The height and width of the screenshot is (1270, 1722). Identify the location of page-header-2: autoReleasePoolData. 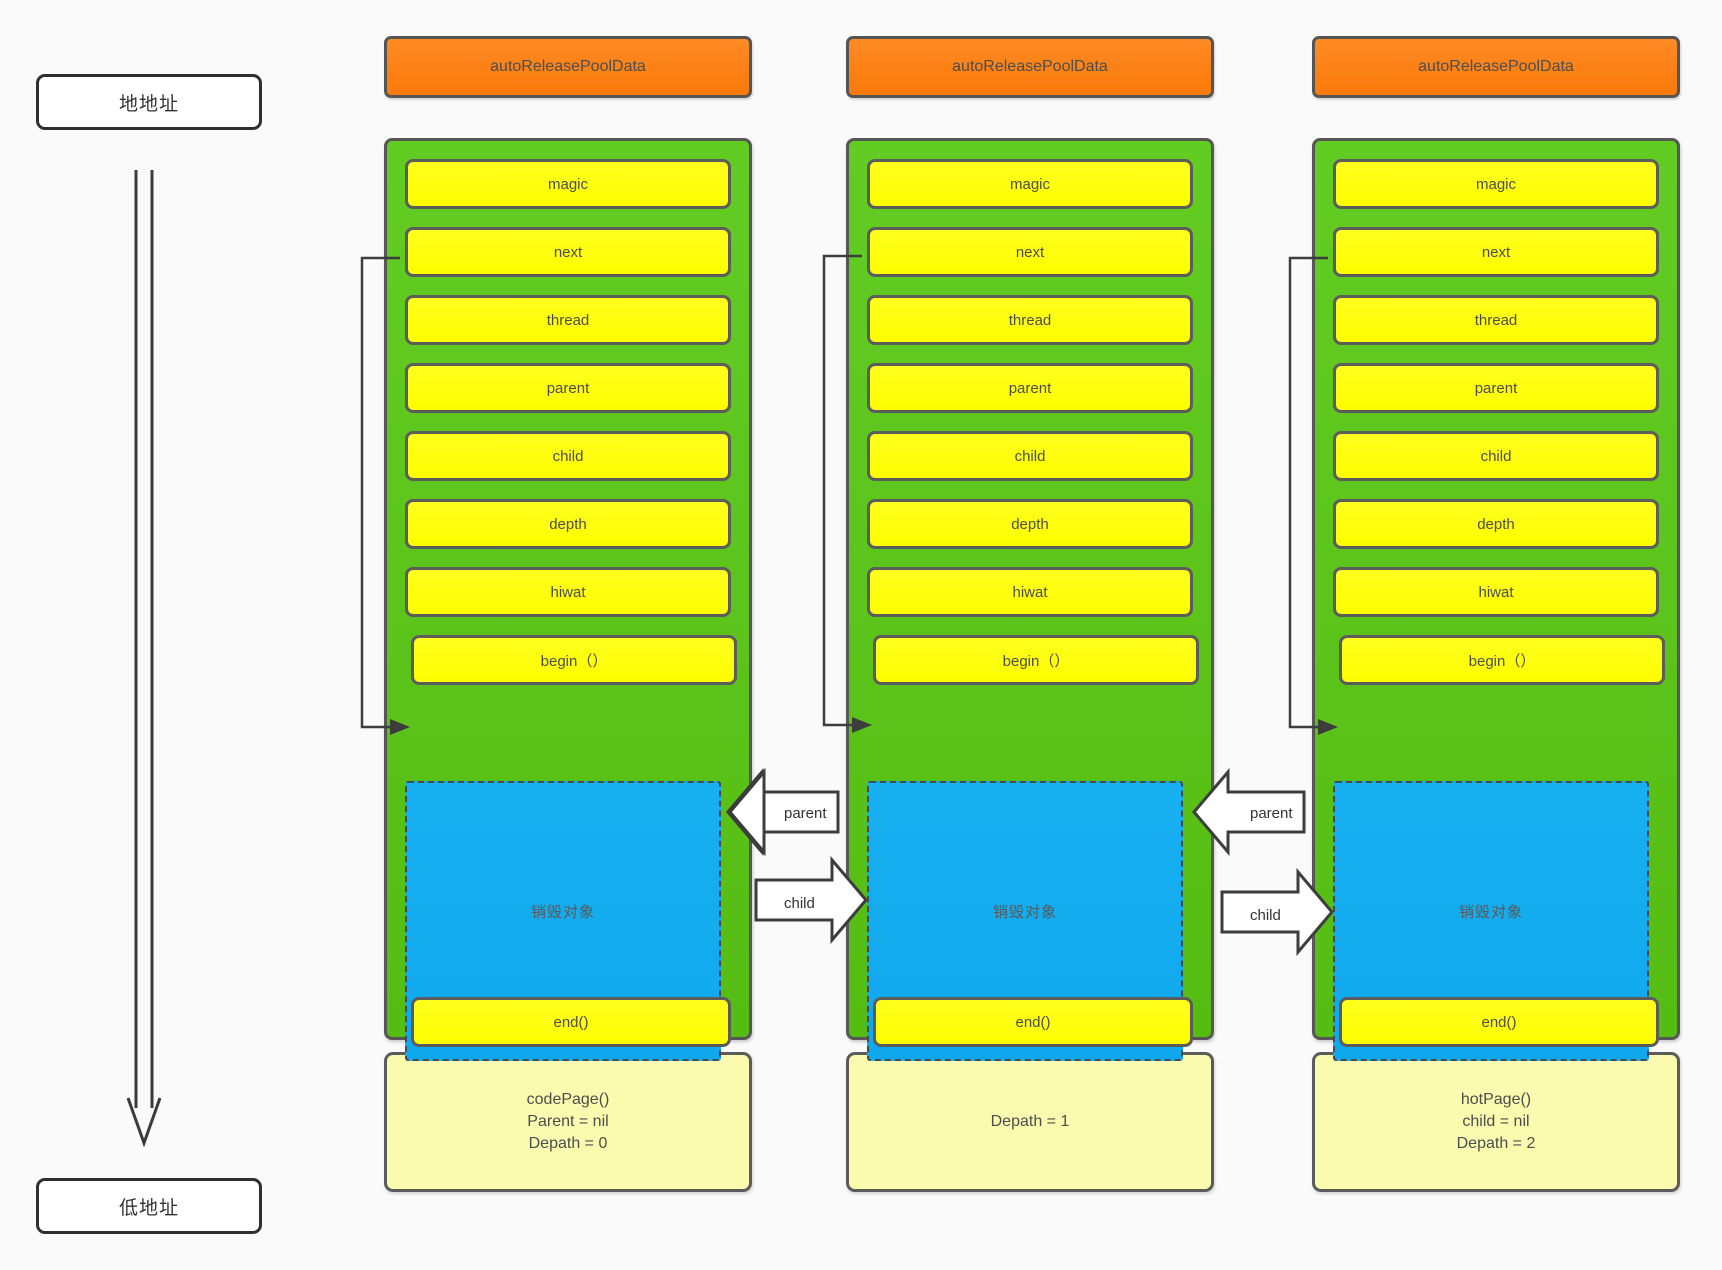
(1496, 67).